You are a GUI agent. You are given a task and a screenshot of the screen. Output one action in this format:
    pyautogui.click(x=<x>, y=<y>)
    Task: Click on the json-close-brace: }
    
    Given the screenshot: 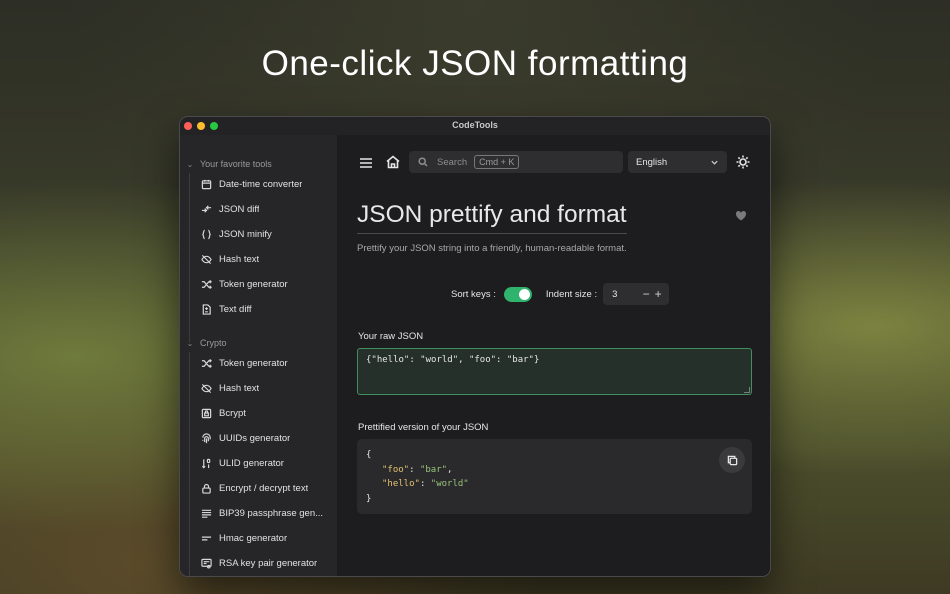 What is the action you would take?
    pyautogui.click(x=369, y=498)
    